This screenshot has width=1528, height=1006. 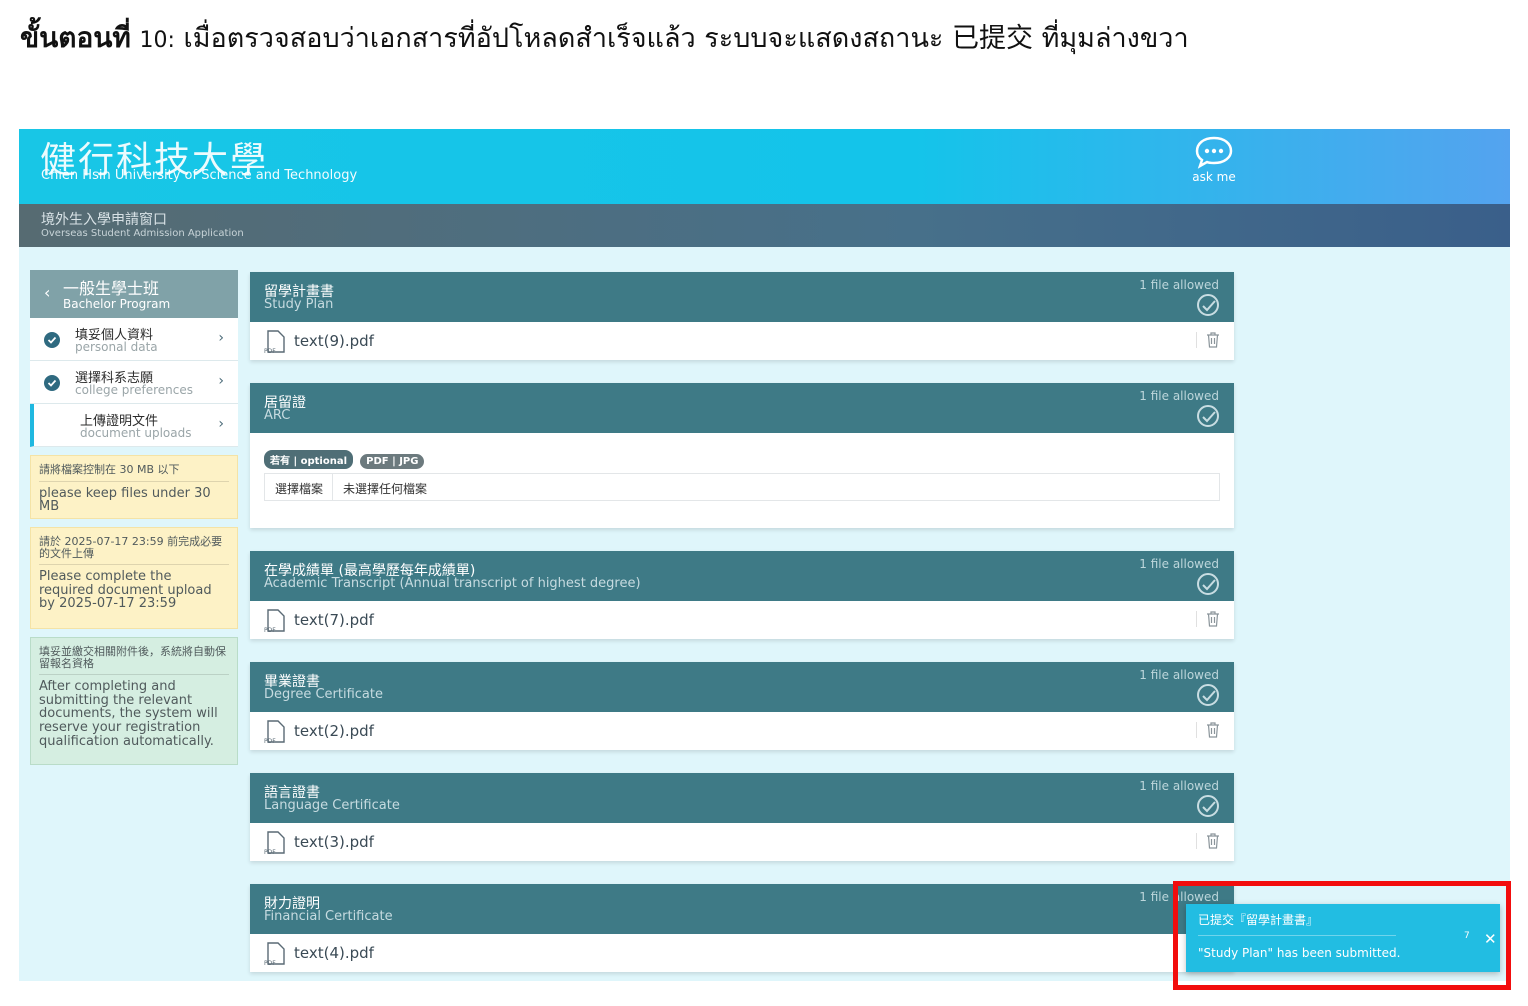 What do you see at coordinates (134, 551) in the screenshot?
I see `note-zh: 請於 2025-07-17 23:59 前完成必要的文件上傳` at bounding box center [134, 551].